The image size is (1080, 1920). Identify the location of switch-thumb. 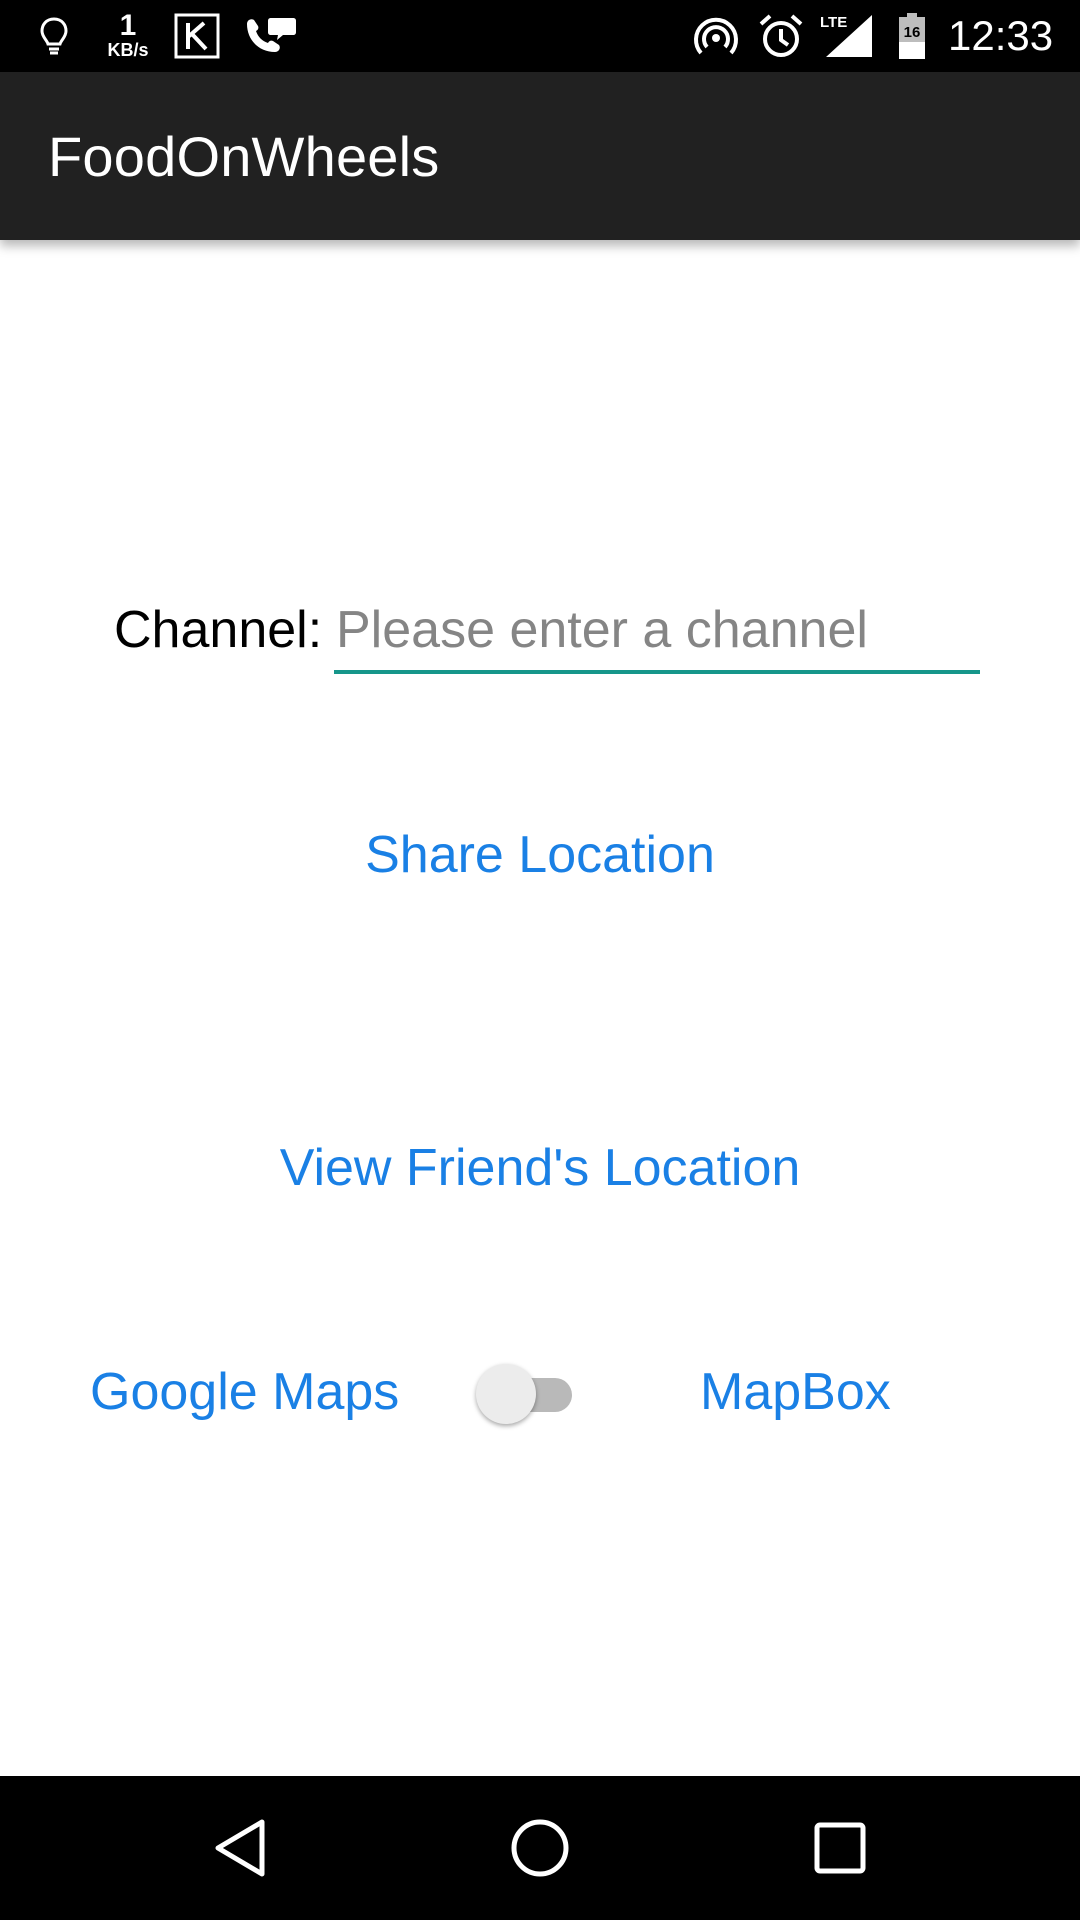
(506, 1394).